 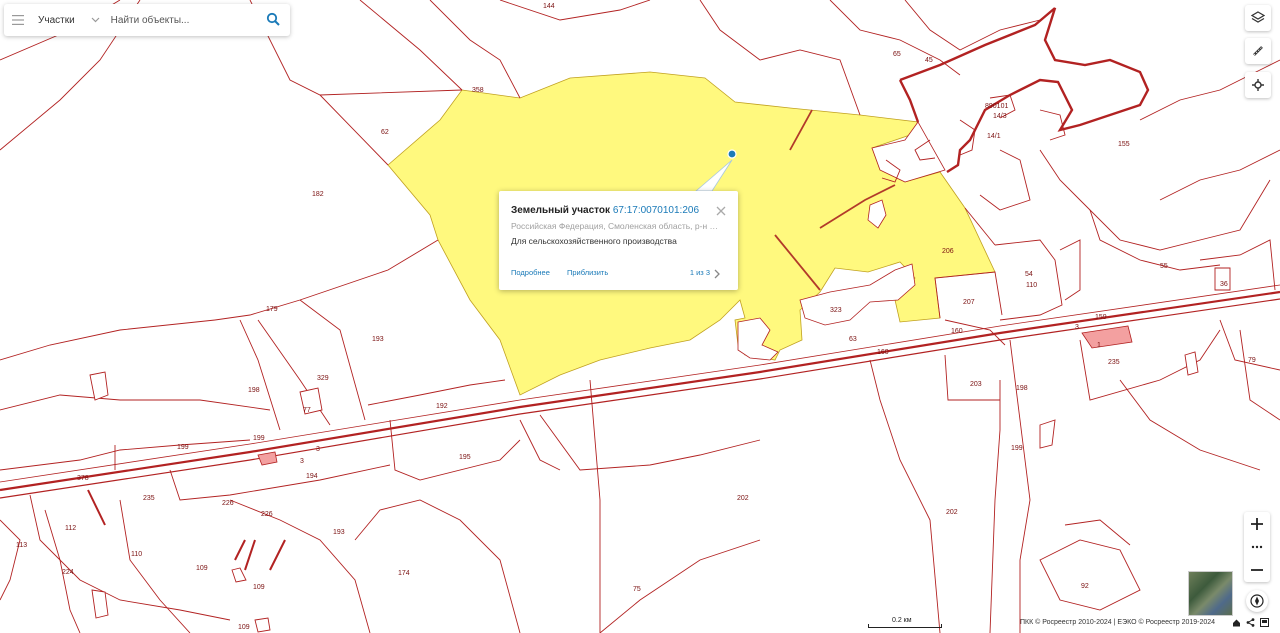 I want to click on zoom-to-link: Приблизить, so click(x=587, y=272).